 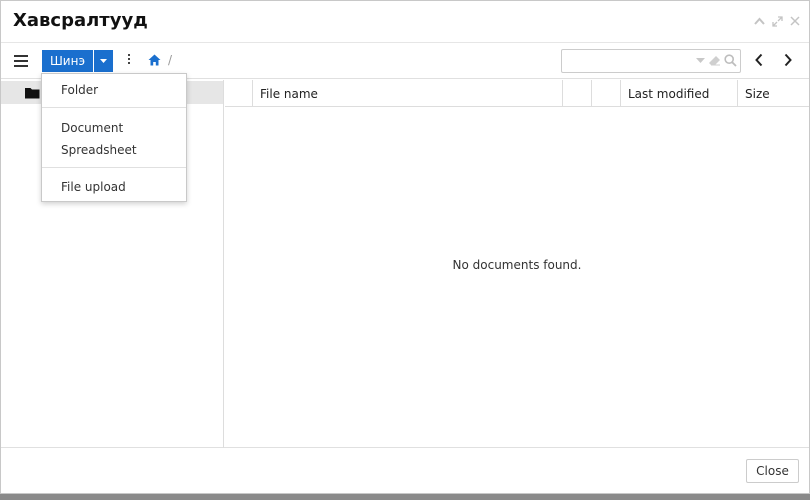 I want to click on window-actions, so click(x=777, y=21).